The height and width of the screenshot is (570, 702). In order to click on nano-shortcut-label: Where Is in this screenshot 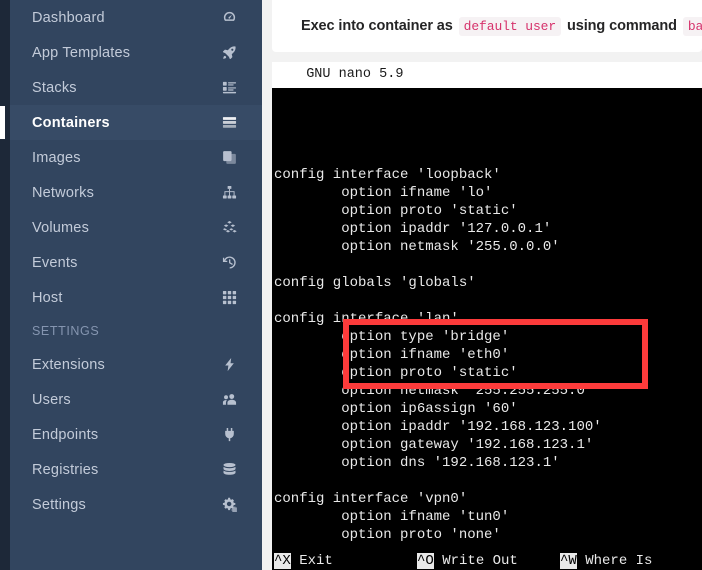, I will do `click(614, 561)`.